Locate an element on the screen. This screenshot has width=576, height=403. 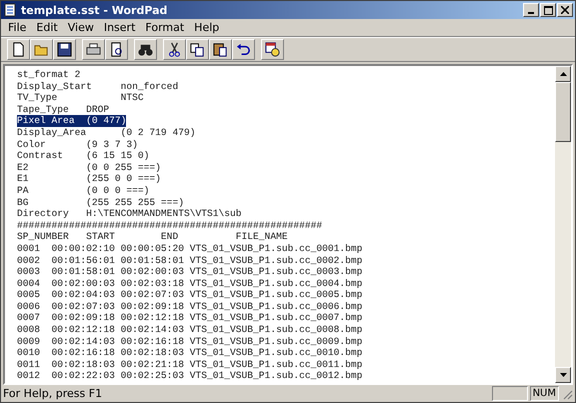
printer-button is located at coordinates (93, 49).